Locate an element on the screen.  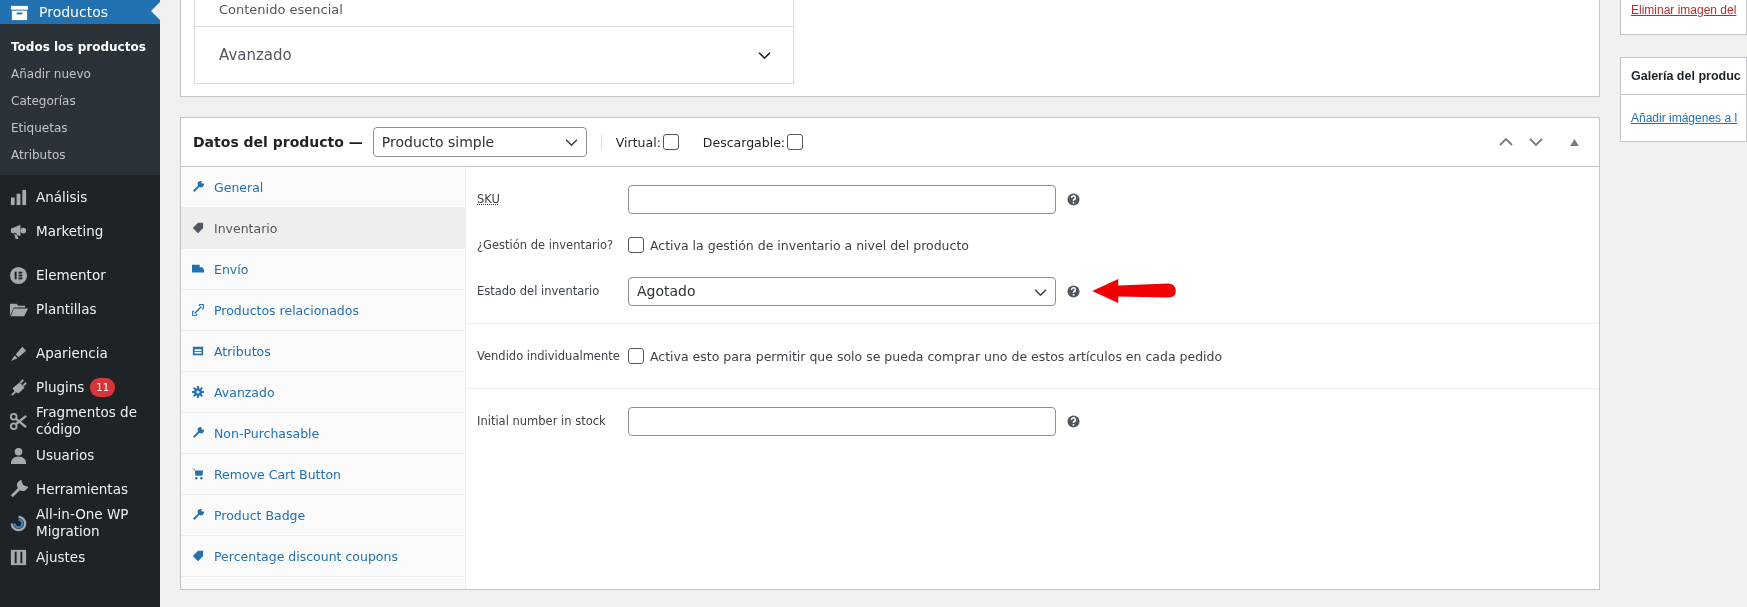
field-label: Vendido individualmente is located at coordinates (549, 356).